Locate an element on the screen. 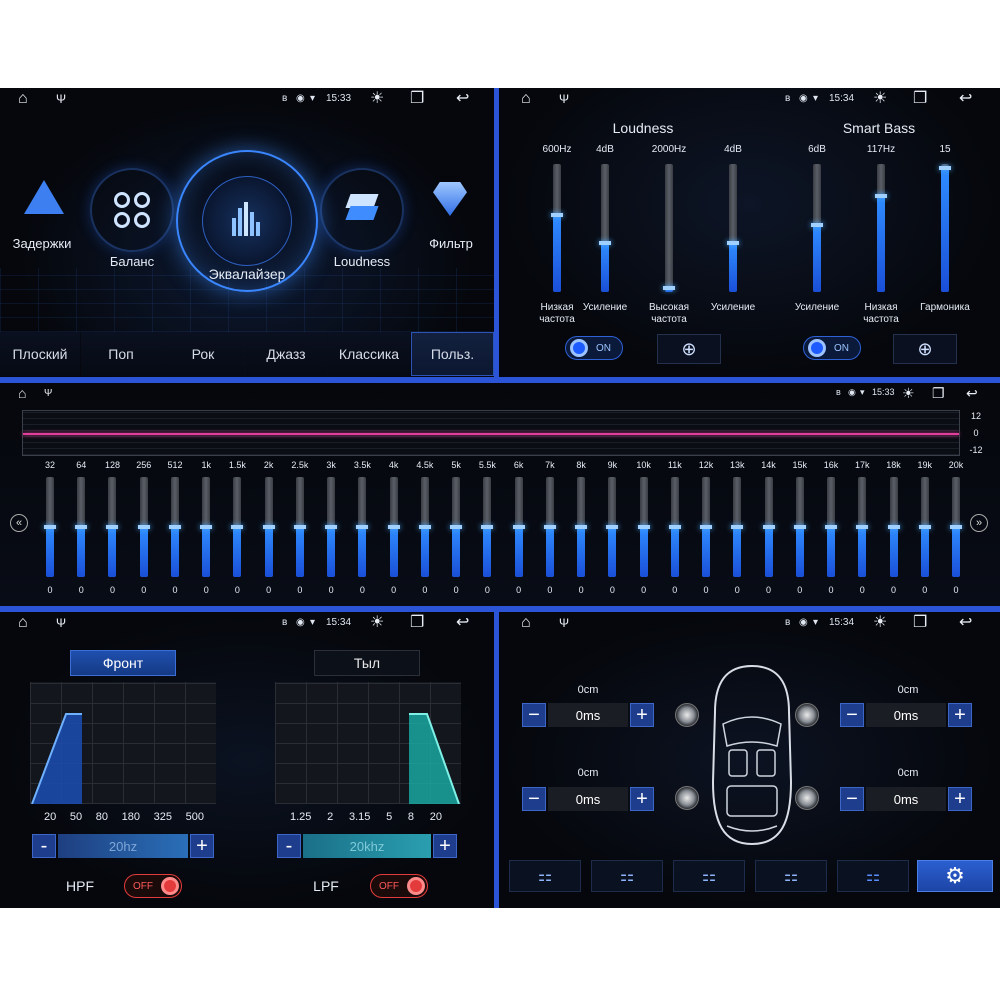 This screenshot has width=1000, height=1000. effect-equalizer: Эквалайзер is located at coordinates (247, 225).